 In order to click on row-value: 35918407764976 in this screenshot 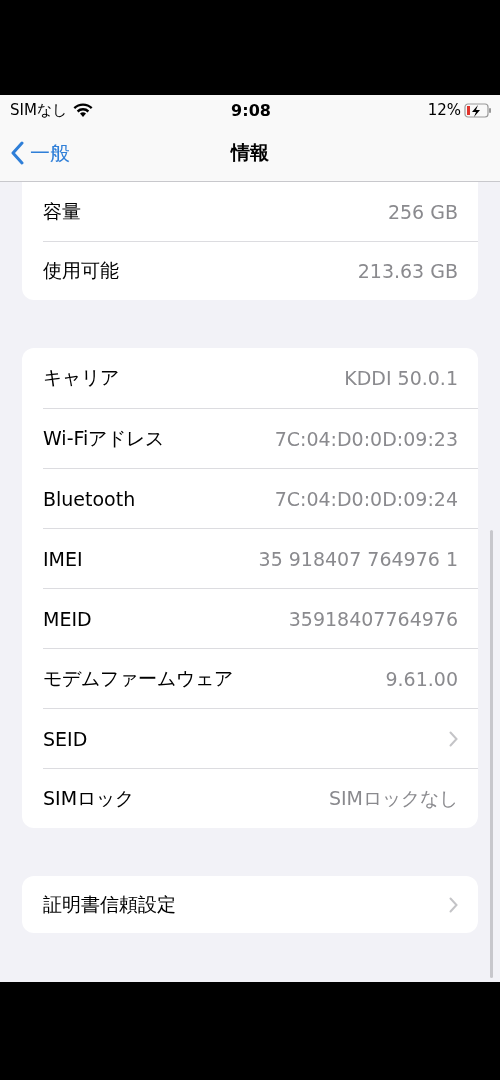, I will do `click(373, 618)`.